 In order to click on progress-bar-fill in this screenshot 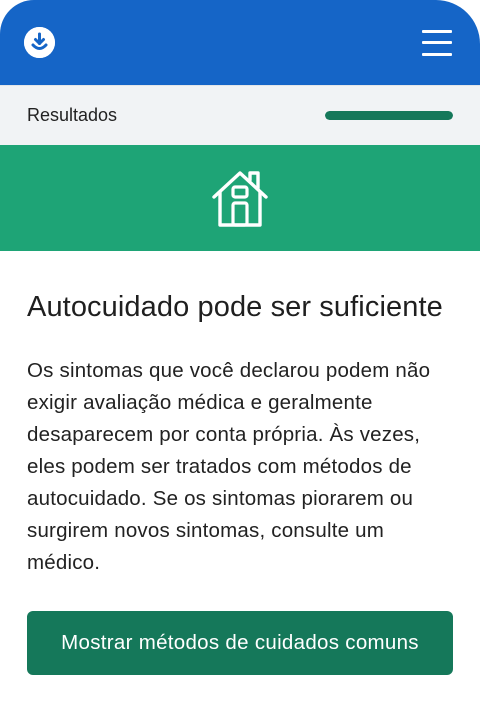, I will do `click(389, 115)`.